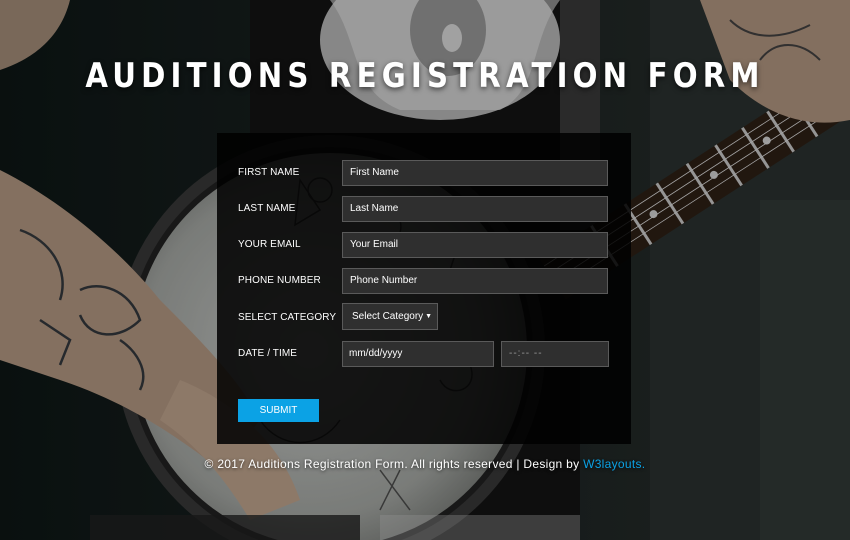 The width and height of the screenshot is (850, 540). Describe the element at coordinates (418, 354) in the screenshot. I see `date-input: mm/dd/yyyy` at that location.